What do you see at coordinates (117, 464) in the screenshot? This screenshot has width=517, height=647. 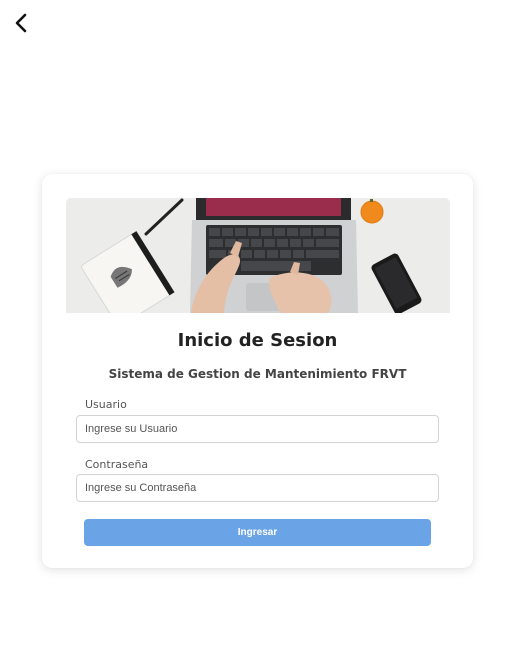 I see `password-label: Contraseña` at bounding box center [117, 464].